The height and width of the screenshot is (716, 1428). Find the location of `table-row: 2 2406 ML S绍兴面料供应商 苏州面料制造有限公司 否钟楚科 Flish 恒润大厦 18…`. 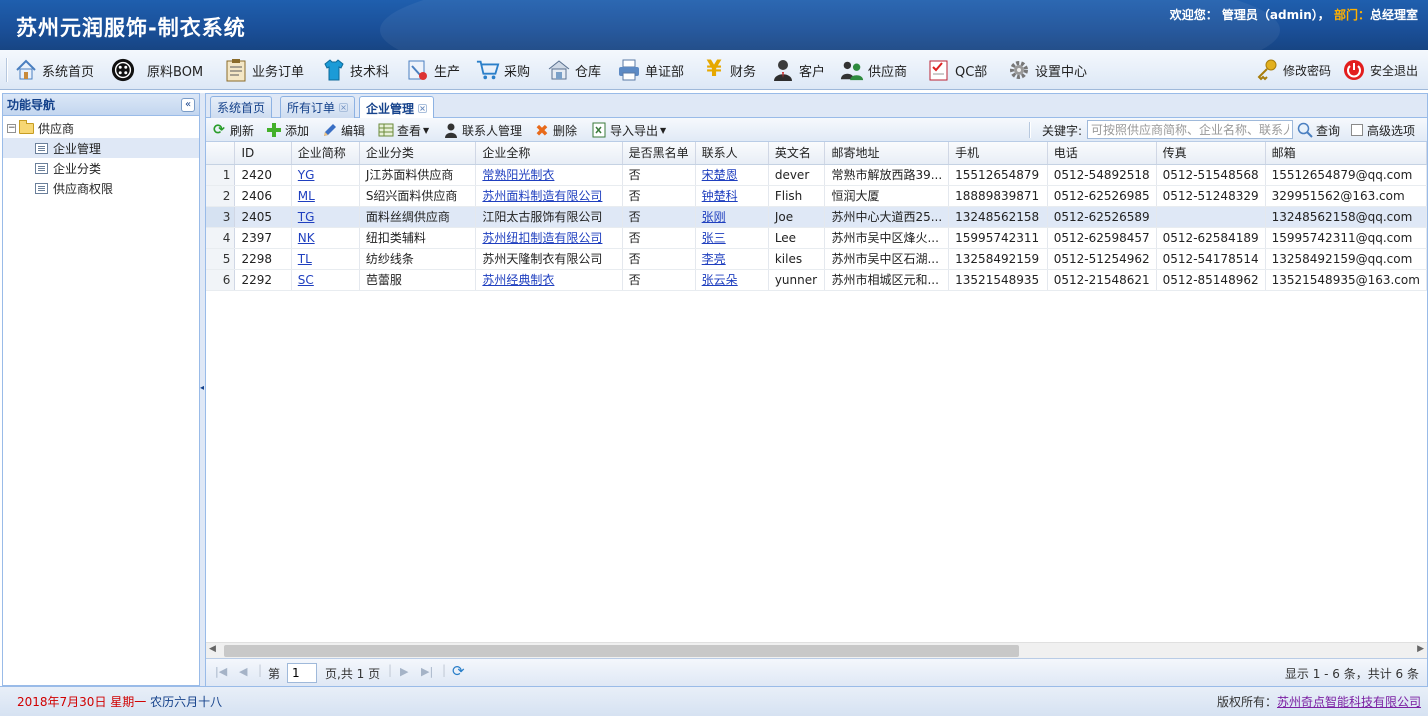

table-row: 2 2406 ML S绍兴面料供应商 苏州面料制造有限公司 否钟楚科 Flish 恒润大厦 18… is located at coordinates (816, 196).